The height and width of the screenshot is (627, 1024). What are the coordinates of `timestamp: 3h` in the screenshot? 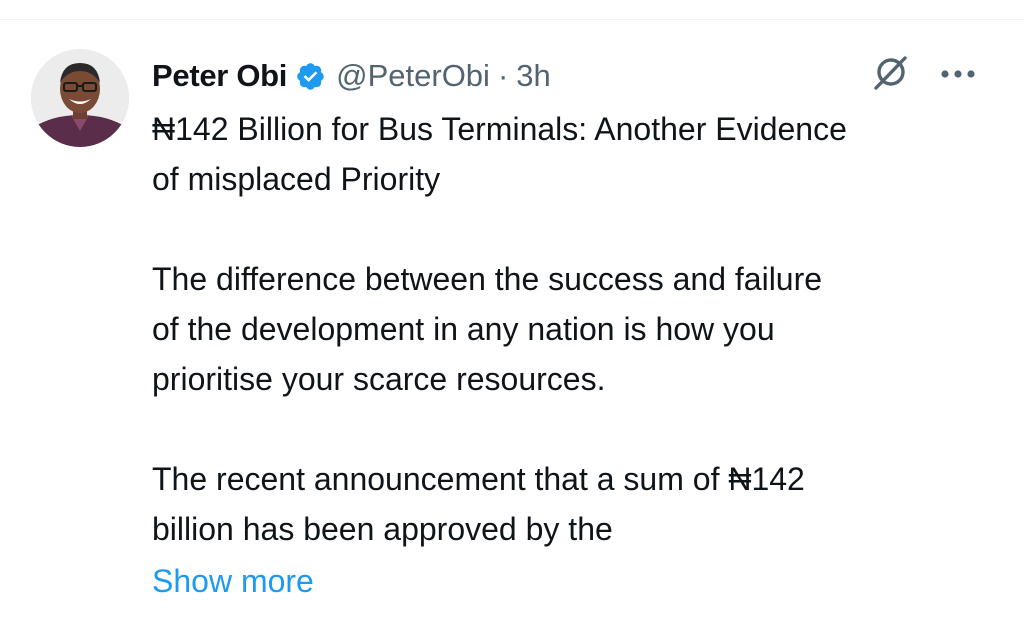 It's located at (533, 76).